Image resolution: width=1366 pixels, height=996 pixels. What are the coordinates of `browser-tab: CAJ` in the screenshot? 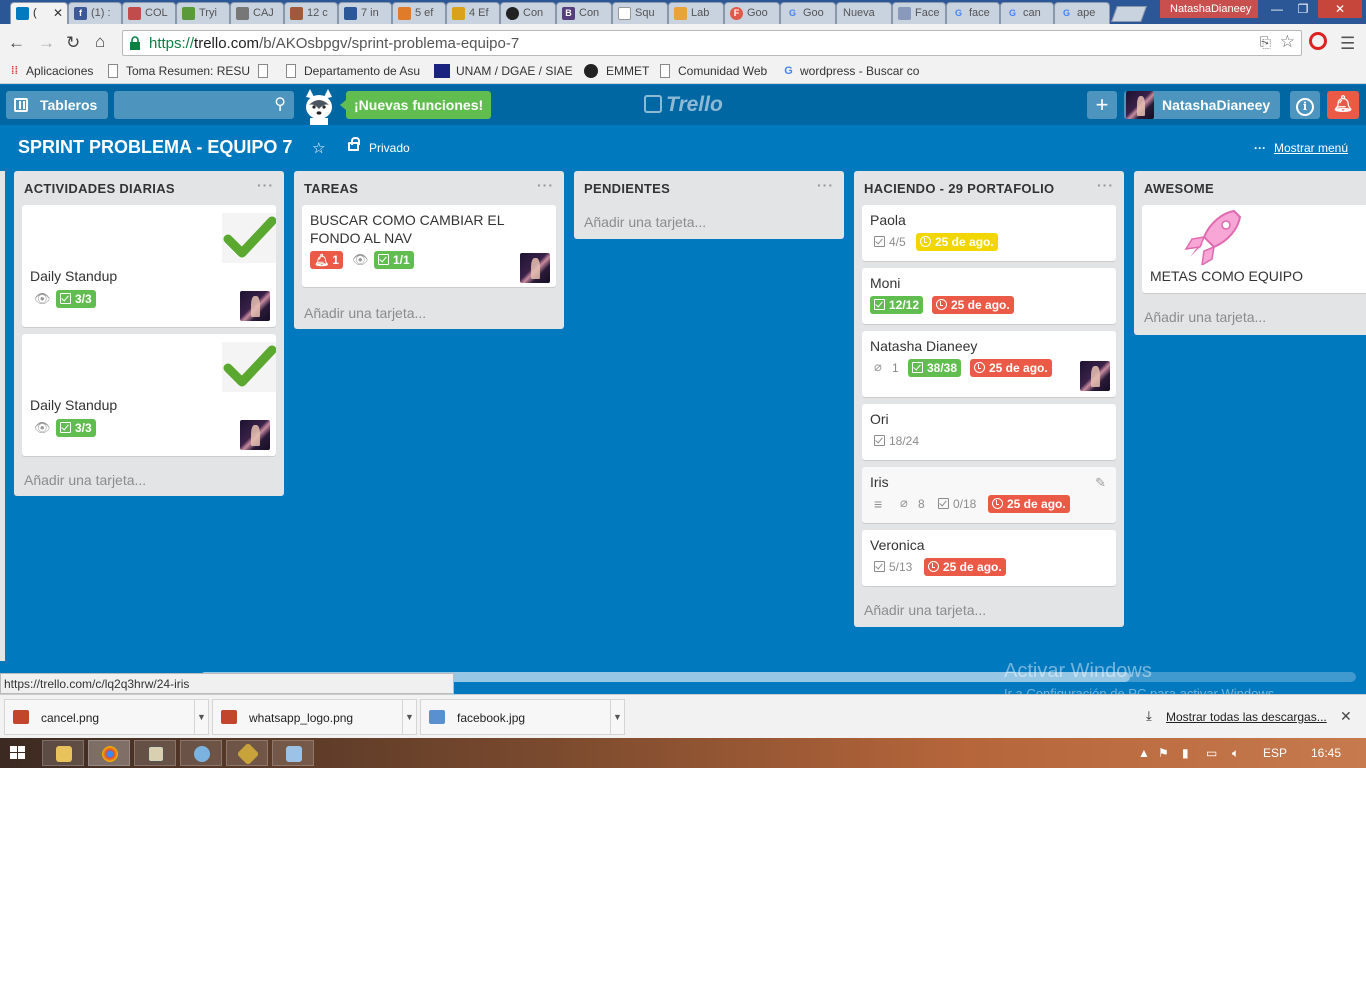 It's located at (257, 13).